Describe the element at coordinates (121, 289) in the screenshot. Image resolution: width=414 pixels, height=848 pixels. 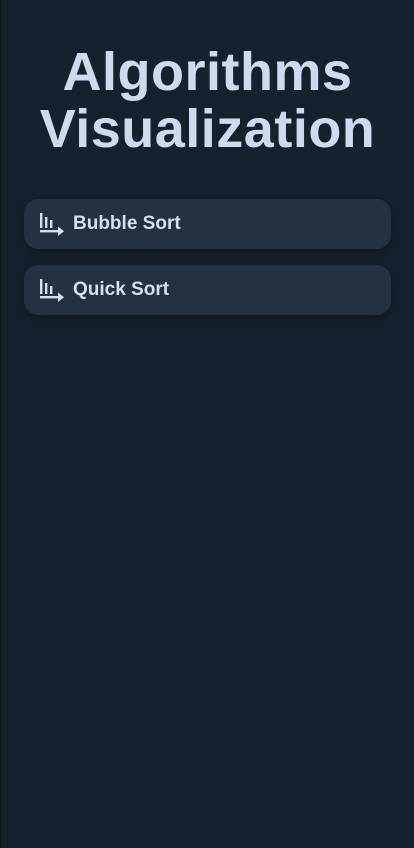
I see `quick-sort-label: Quick Sort` at that location.